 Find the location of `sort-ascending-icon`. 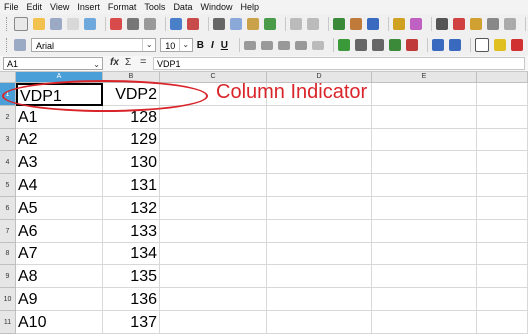

sort-ascending-icon is located at coordinates (356, 24).